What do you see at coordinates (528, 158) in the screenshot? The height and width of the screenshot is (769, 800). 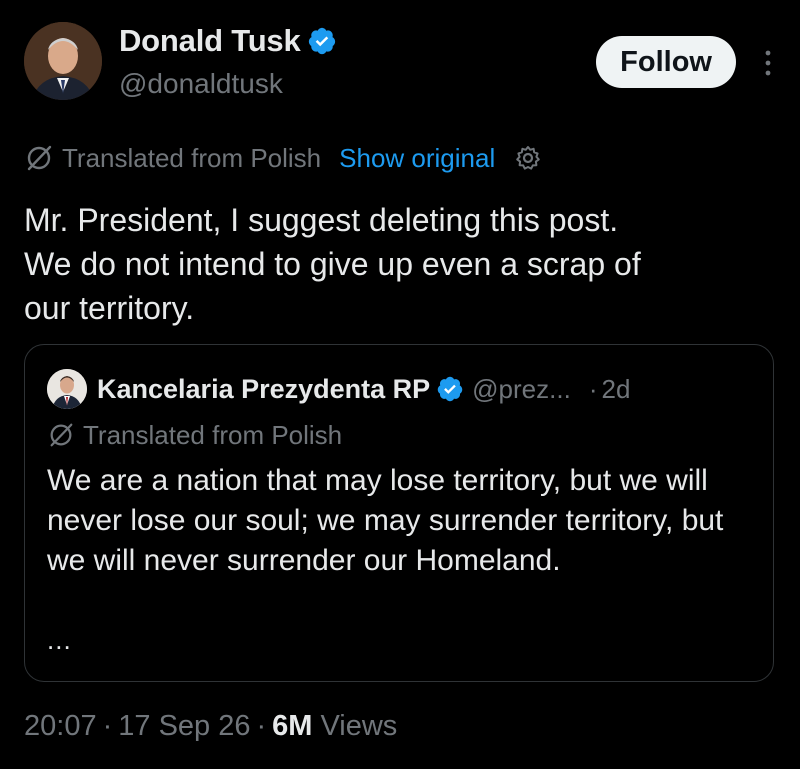 I see `gear-icon` at bounding box center [528, 158].